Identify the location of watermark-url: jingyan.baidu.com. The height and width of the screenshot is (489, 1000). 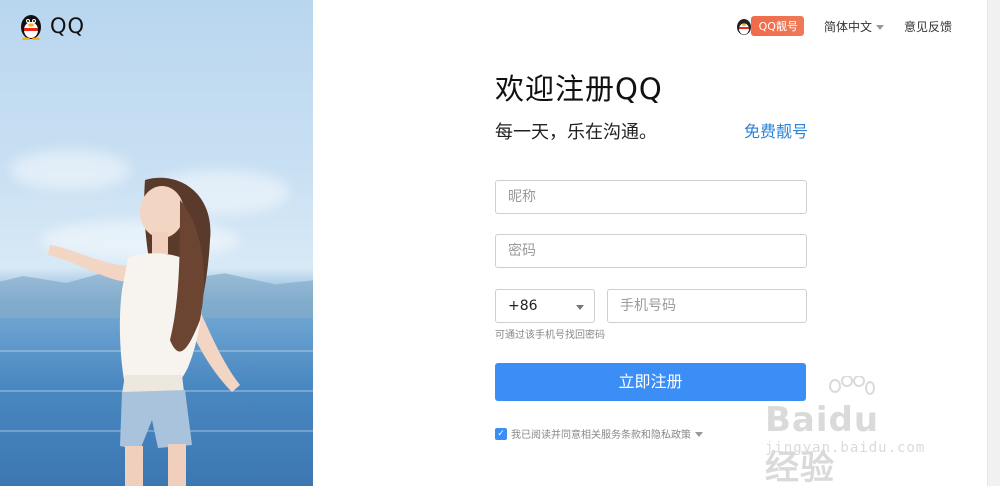
(845, 448).